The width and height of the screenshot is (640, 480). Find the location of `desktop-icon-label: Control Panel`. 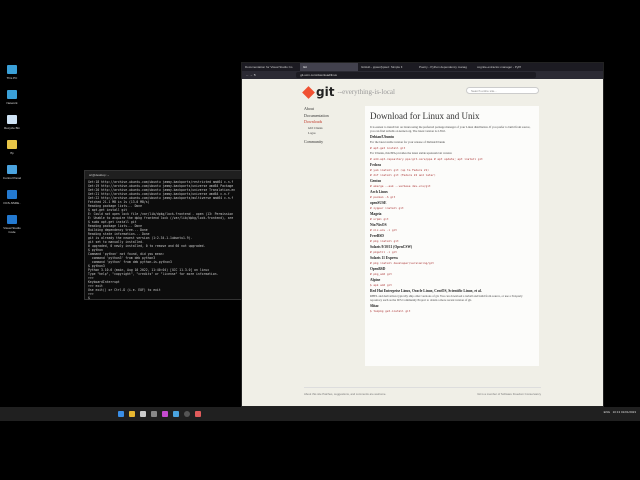

desktop-icon-label: Control Panel is located at coordinates (12, 178).